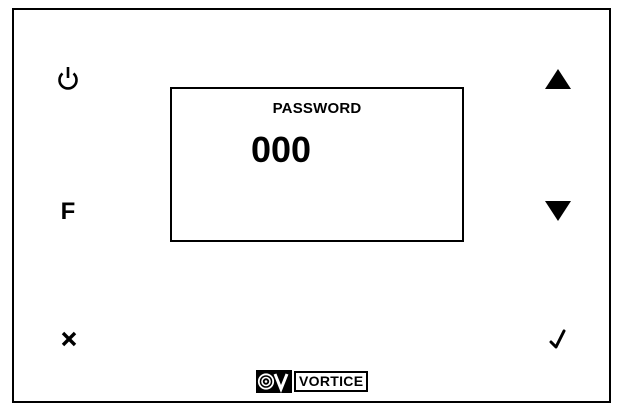 The width and height of the screenshot is (625, 412). I want to click on brand-name: VORTICE, so click(331, 381).